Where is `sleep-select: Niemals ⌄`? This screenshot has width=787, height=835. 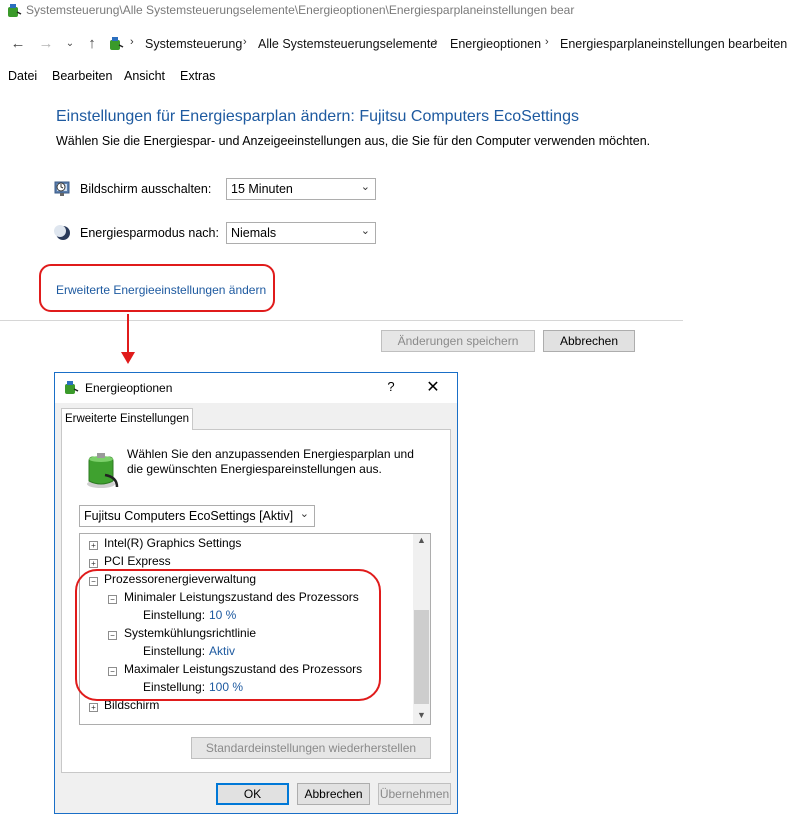
sleep-select: Niemals ⌄ is located at coordinates (301, 233).